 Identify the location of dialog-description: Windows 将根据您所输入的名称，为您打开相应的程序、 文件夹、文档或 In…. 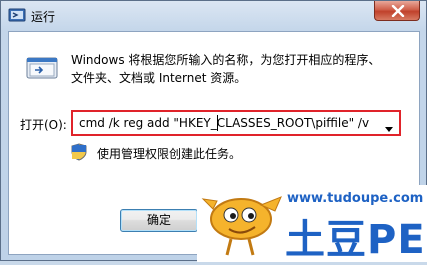
(236, 69).